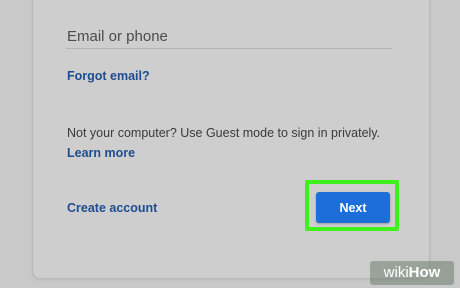  Describe the element at coordinates (396, 272) in the screenshot. I see `watermark-part1: wiki` at that location.